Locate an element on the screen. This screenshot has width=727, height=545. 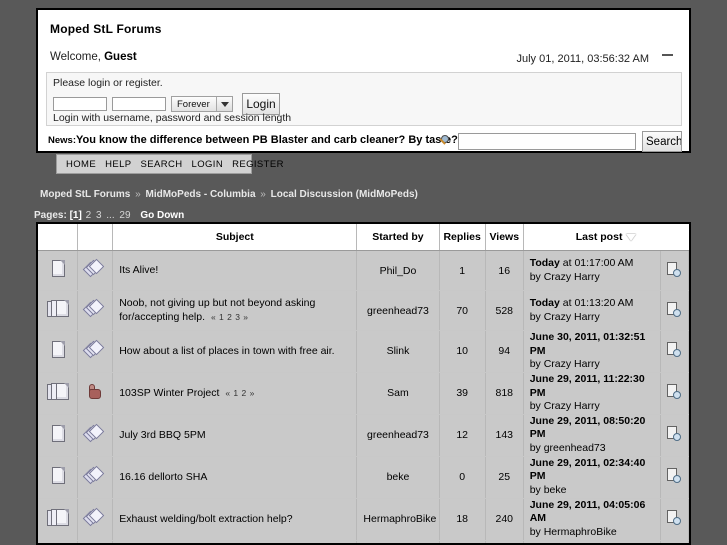
views-cell: 528 is located at coordinates (504, 310).